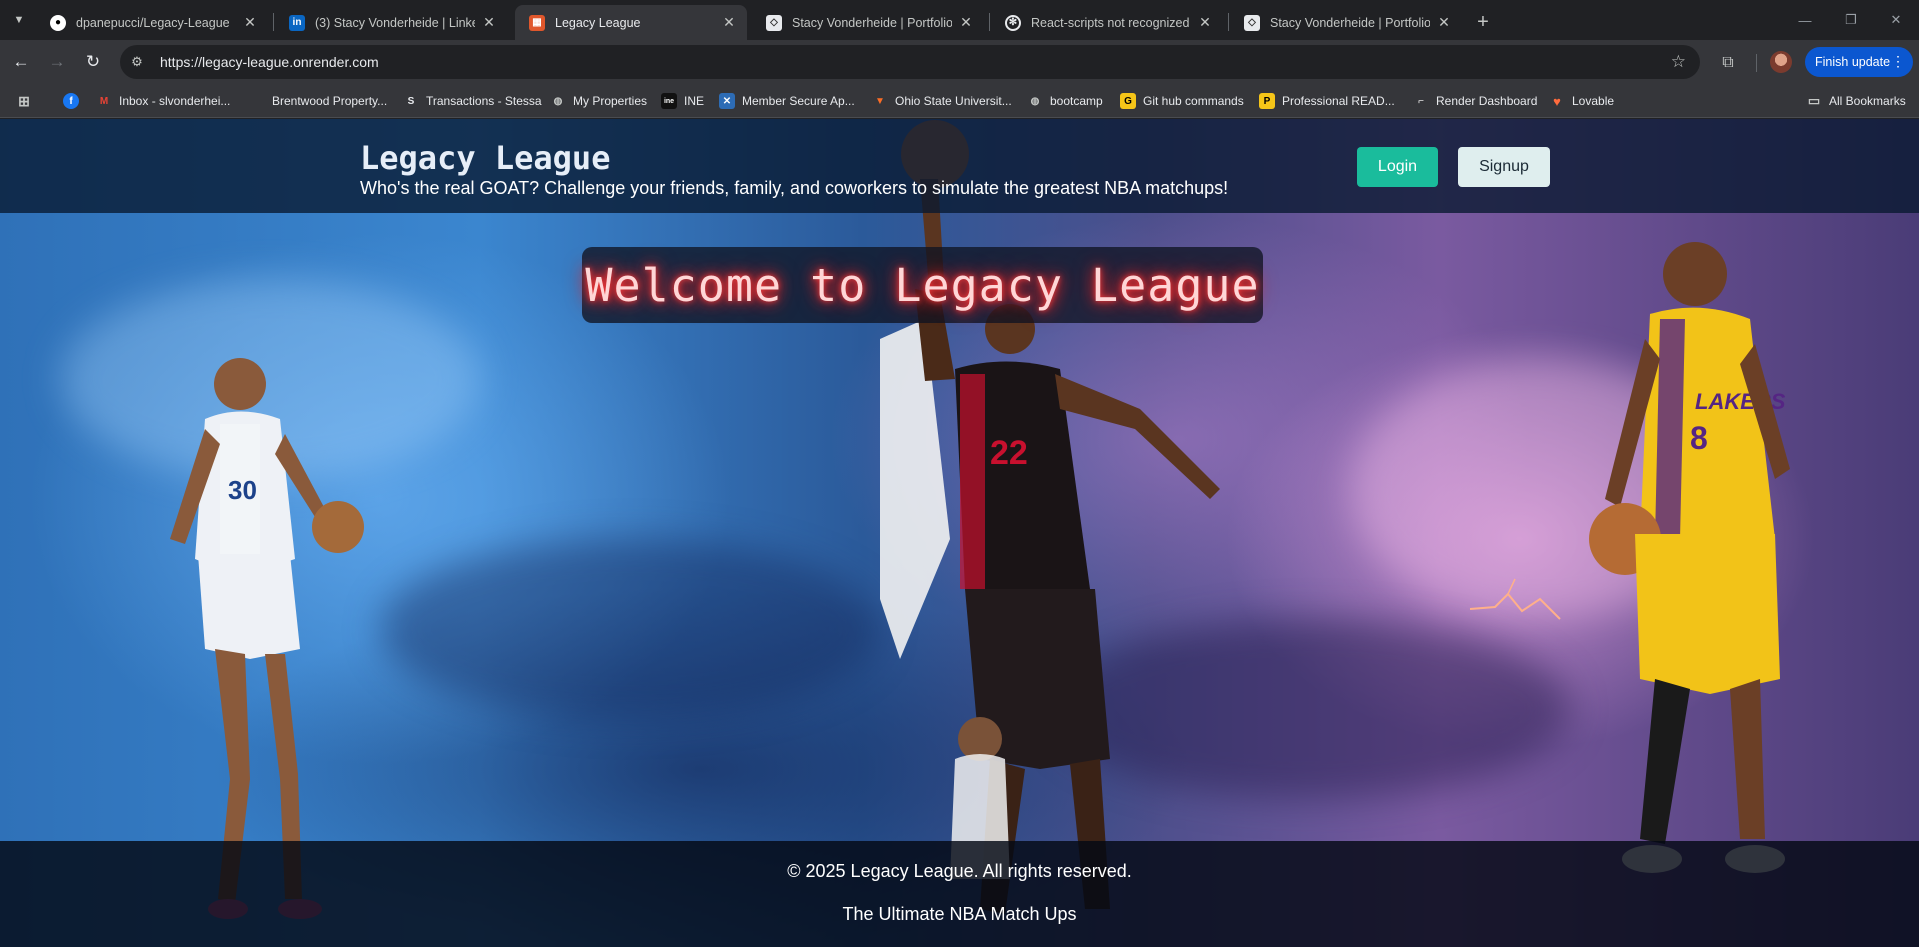 The width and height of the screenshot is (1919, 947). I want to click on jersey-number-center: 22, so click(1009, 453).